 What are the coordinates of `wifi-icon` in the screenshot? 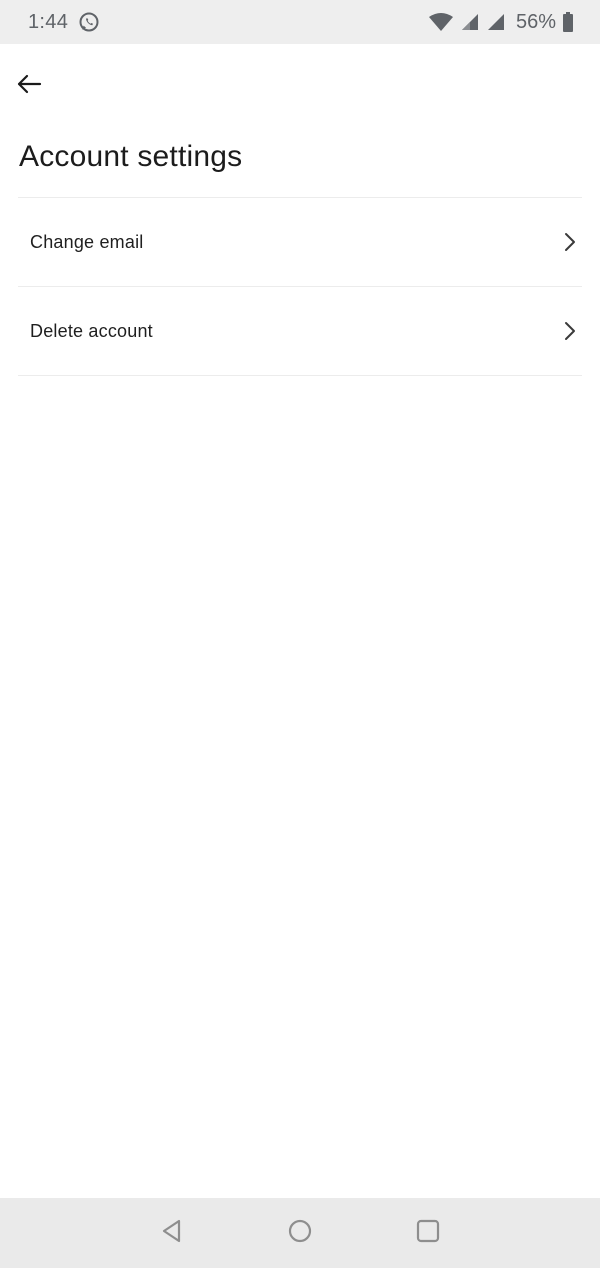 It's located at (441, 22).